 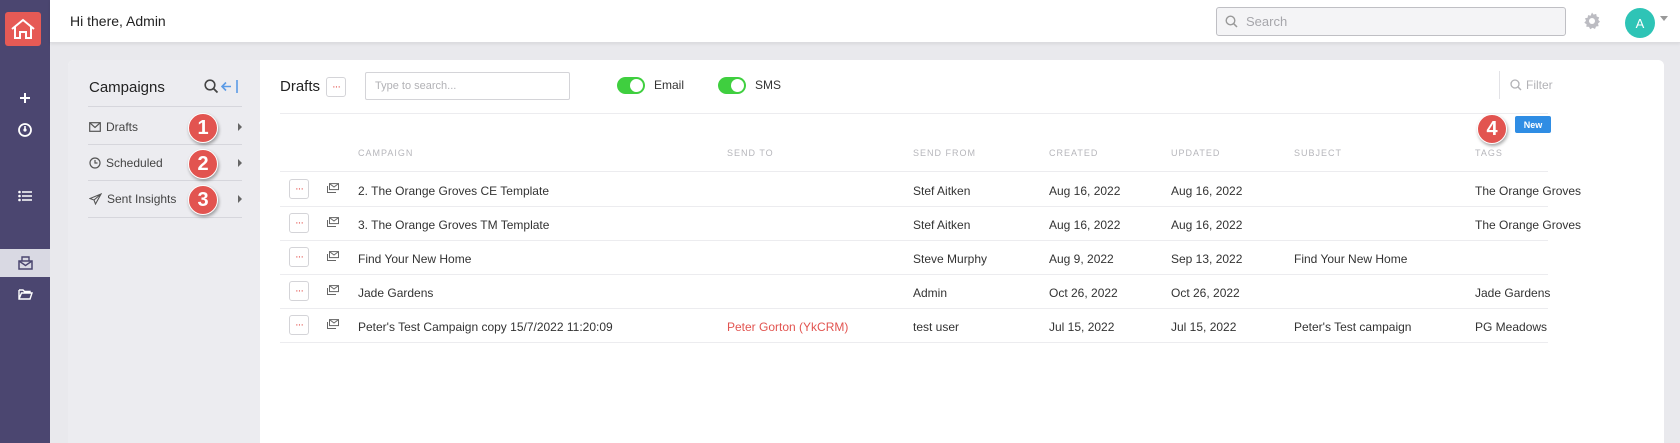 What do you see at coordinates (25, 130) in the screenshot?
I see `dashboard-gauge-icon` at bounding box center [25, 130].